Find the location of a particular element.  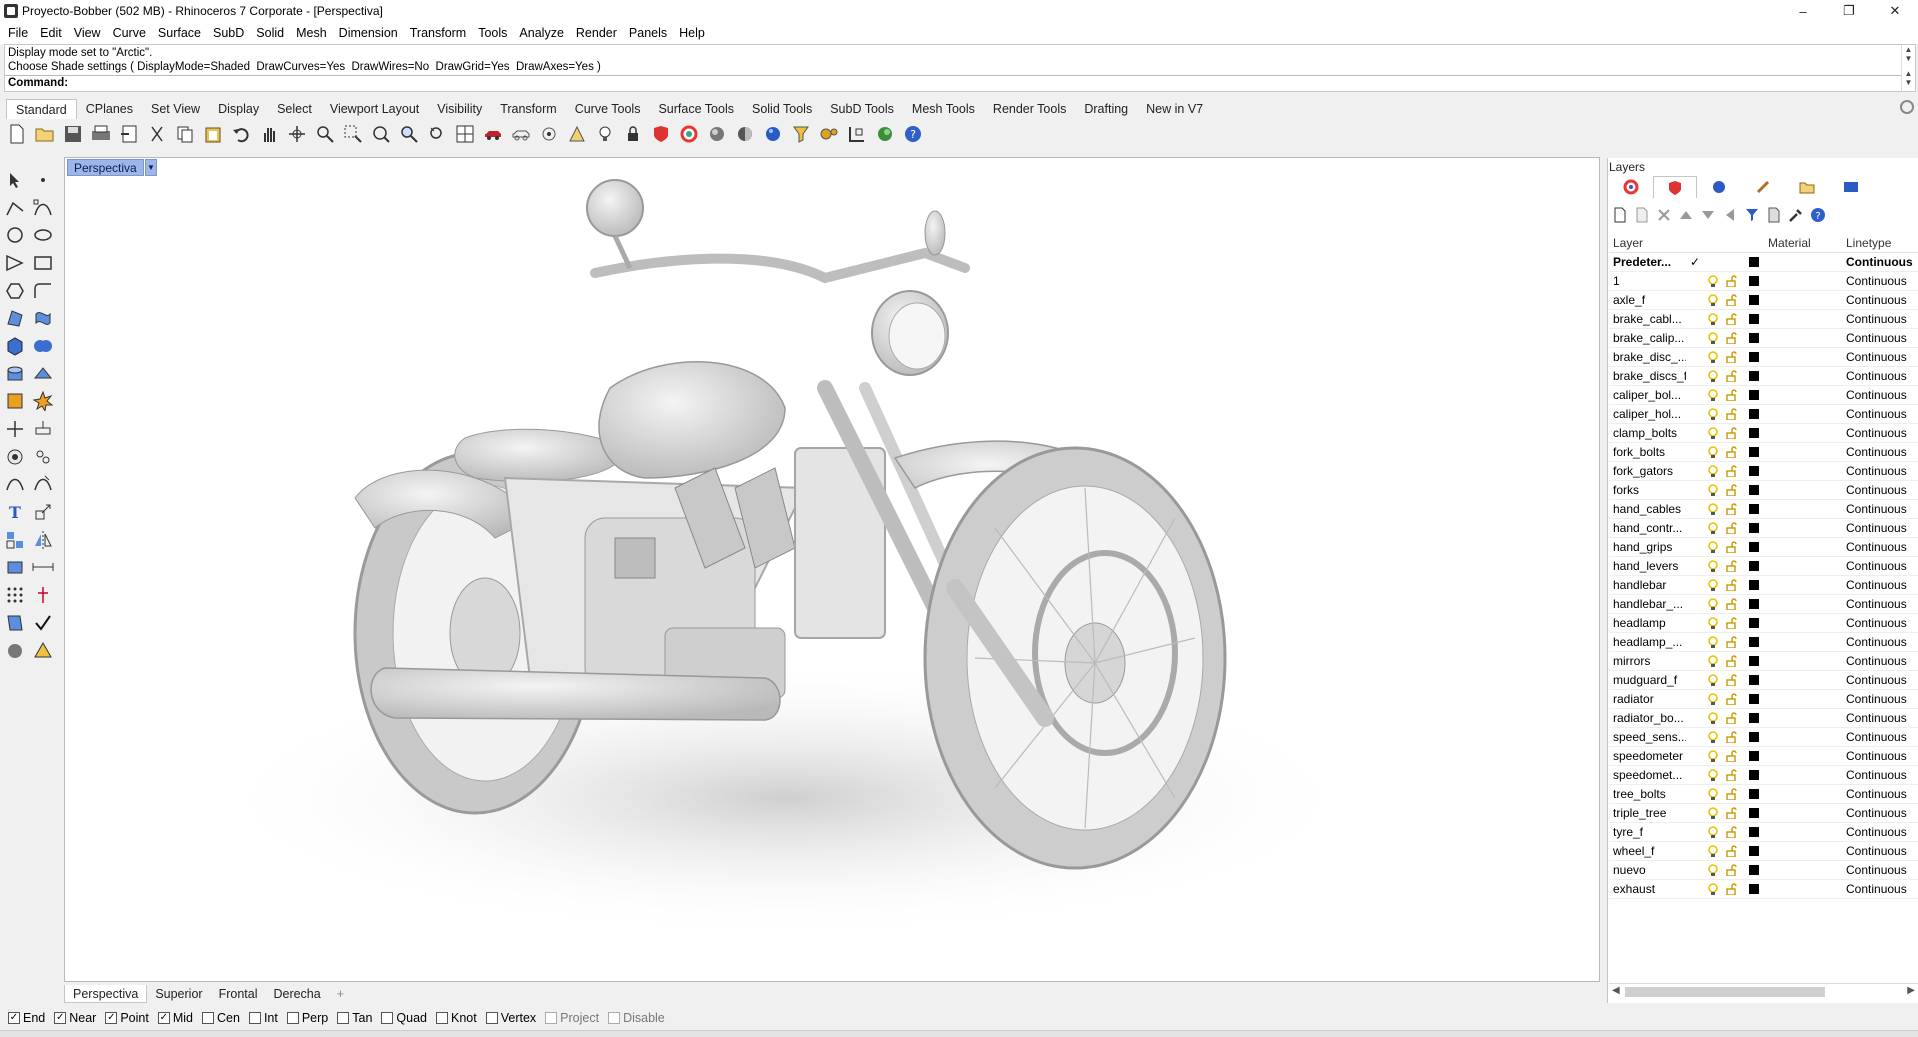

layer-name: mudguard_f is located at coordinates (1647, 680).